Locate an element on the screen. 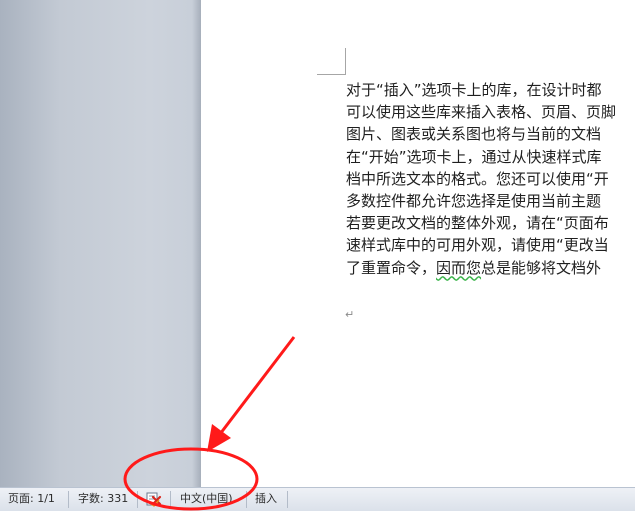  text-line-last: 了重置命令，因而您总是能够将文档外 is located at coordinates (490, 268).